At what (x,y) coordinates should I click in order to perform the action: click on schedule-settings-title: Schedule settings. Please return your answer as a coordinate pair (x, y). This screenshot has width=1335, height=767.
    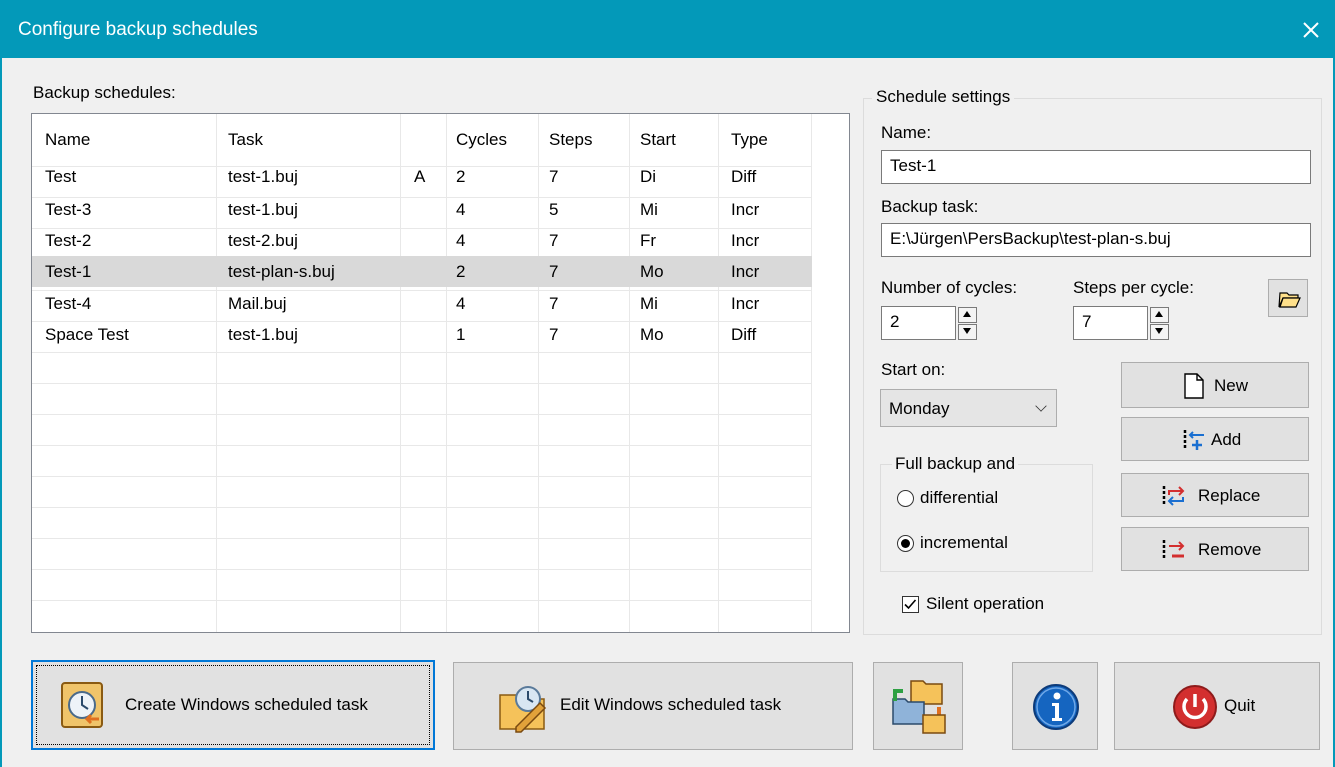
    Looking at the image, I should click on (943, 97).